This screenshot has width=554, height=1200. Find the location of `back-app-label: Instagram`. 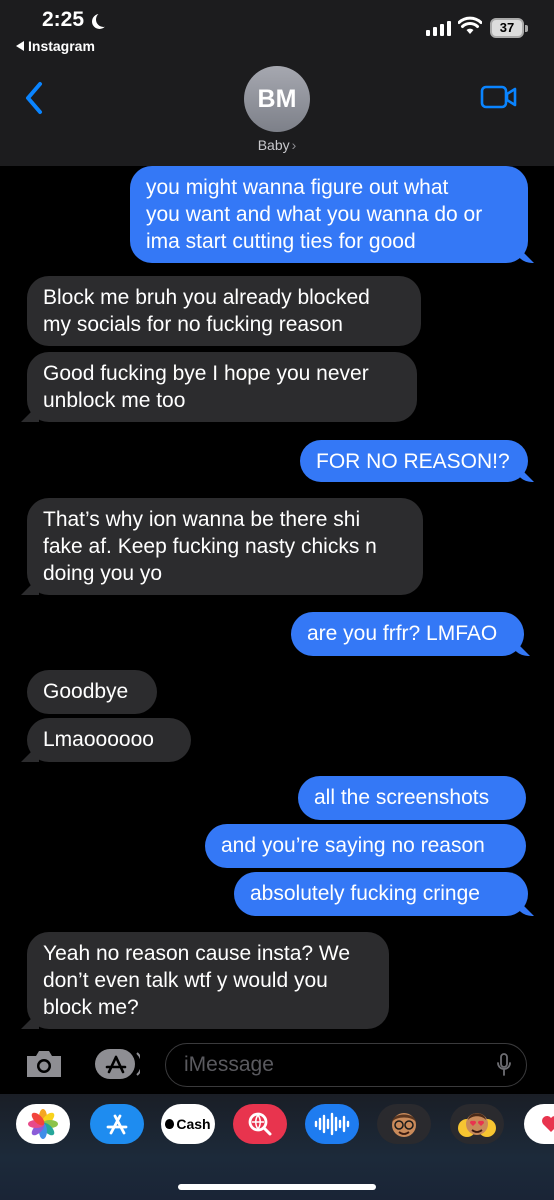

back-app-label: Instagram is located at coordinates (61, 46).